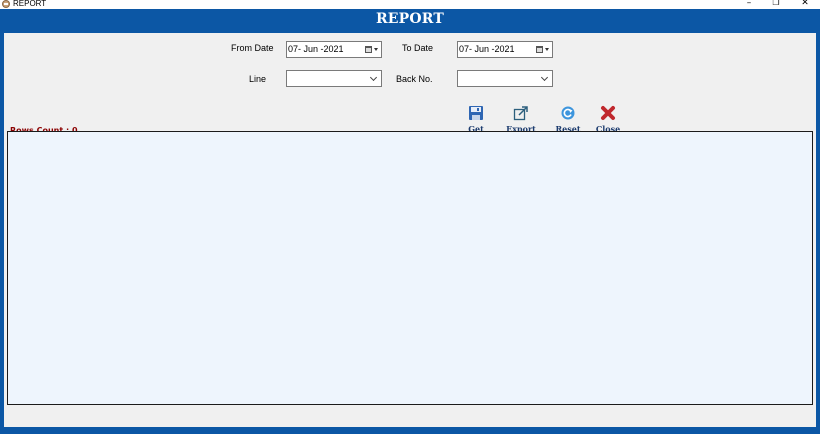 The image size is (820, 434). Describe the element at coordinates (418, 48) in the screenshot. I see `to-date-label: To Date` at that location.